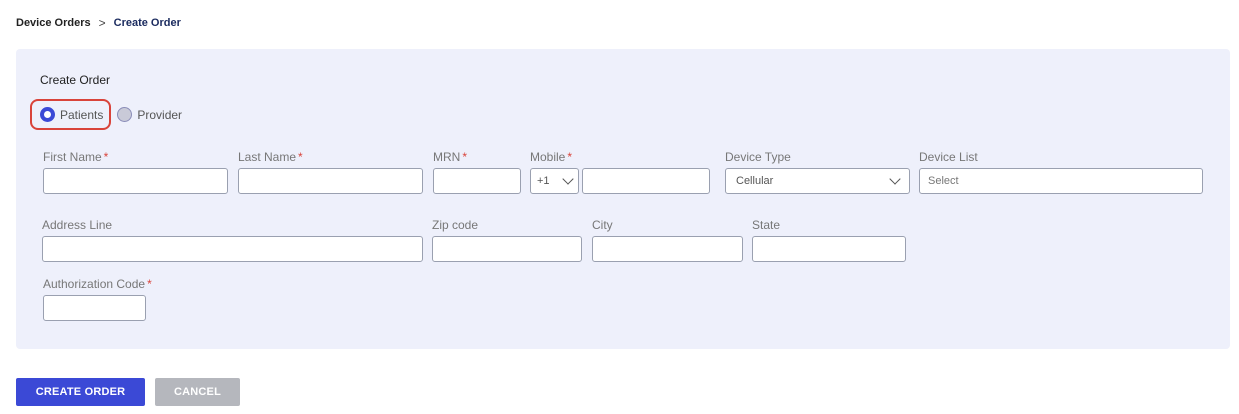  Describe the element at coordinates (330, 181) in the screenshot. I see `last-name-input` at that location.